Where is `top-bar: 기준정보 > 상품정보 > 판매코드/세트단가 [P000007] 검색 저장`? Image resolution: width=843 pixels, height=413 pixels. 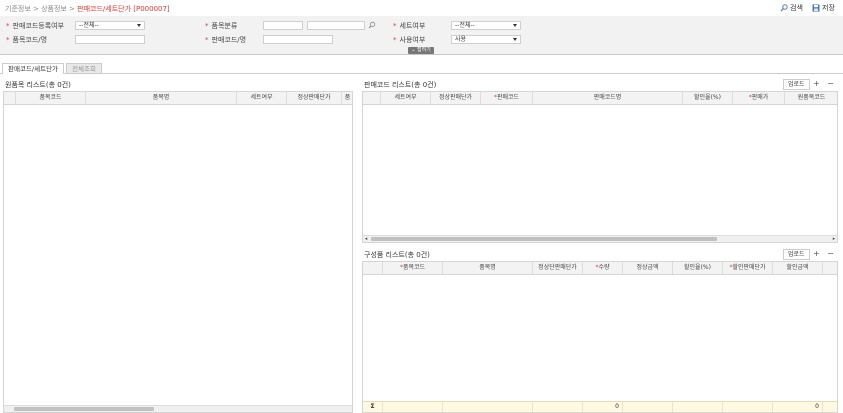 top-bar: 기준정보 > 상품정보 > 판매코드/세트단가 [P000007] 검색 저장 is located at coordinates (421, 8).